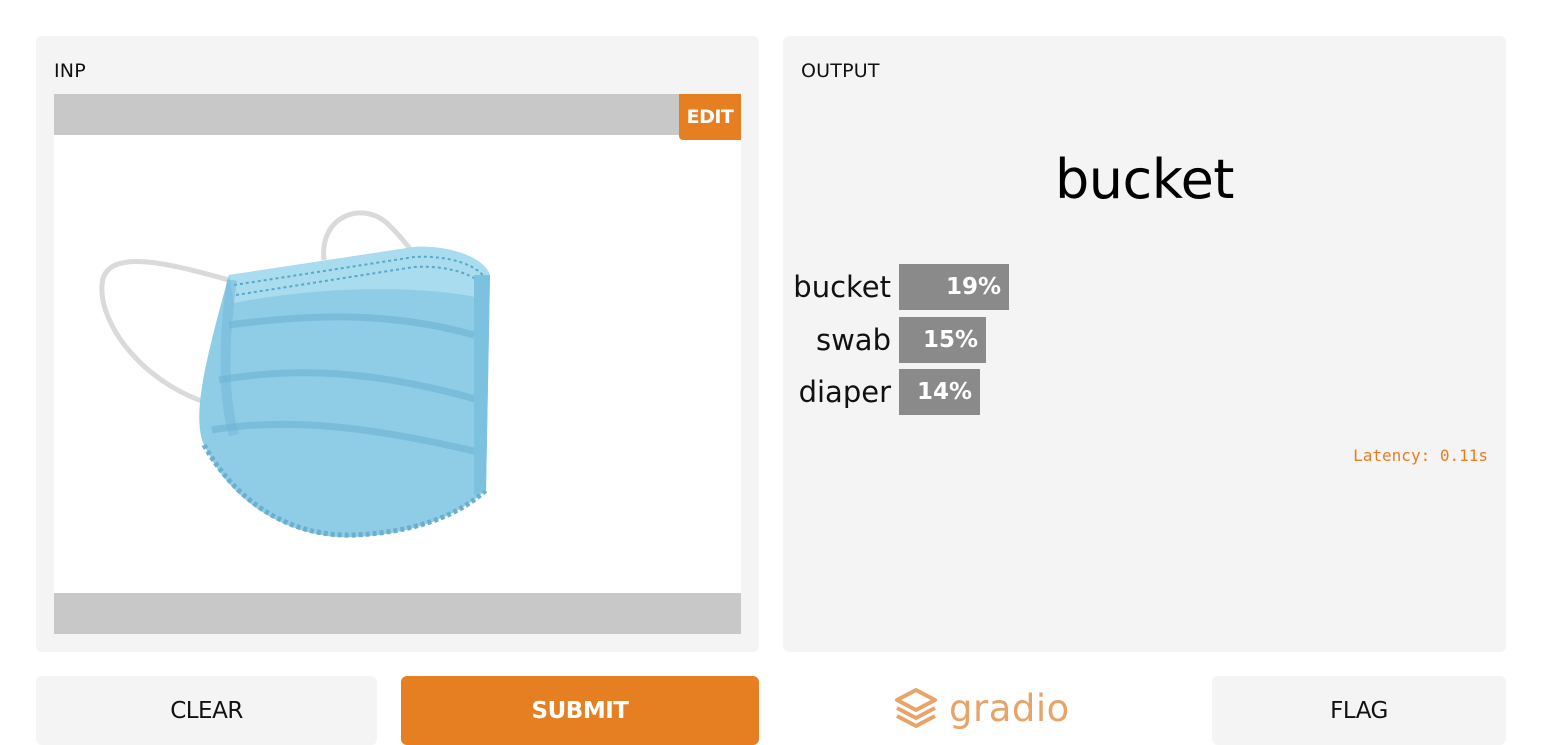 The image size is (1542, 745). I want to click on gradio-logo-icon, so click(916, 708).